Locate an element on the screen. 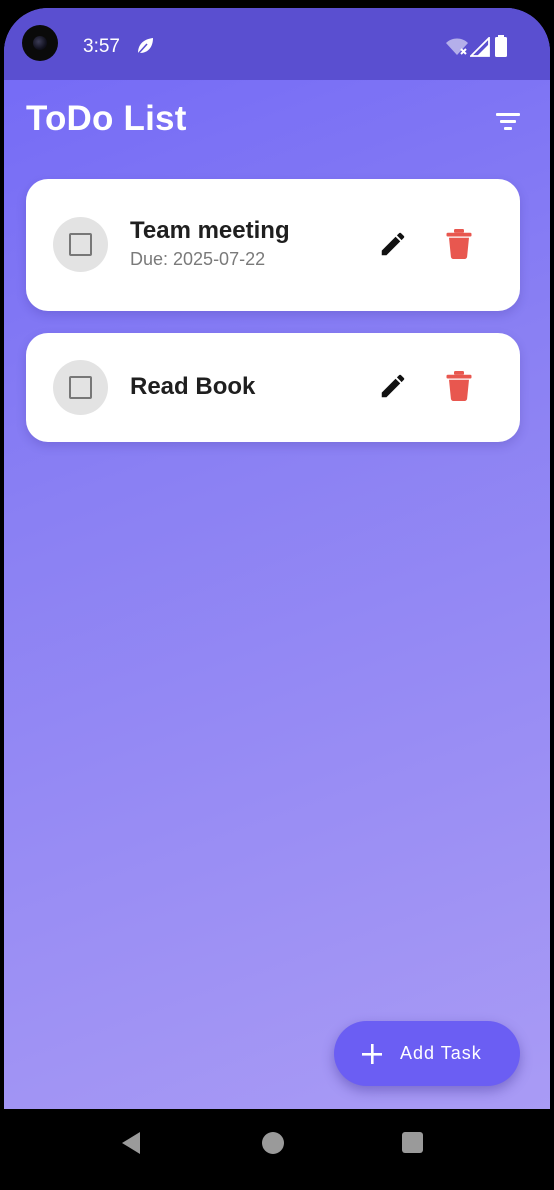 This screenshot has width=554, height=1190. wifi-icon is located at coordinates (457, 46).